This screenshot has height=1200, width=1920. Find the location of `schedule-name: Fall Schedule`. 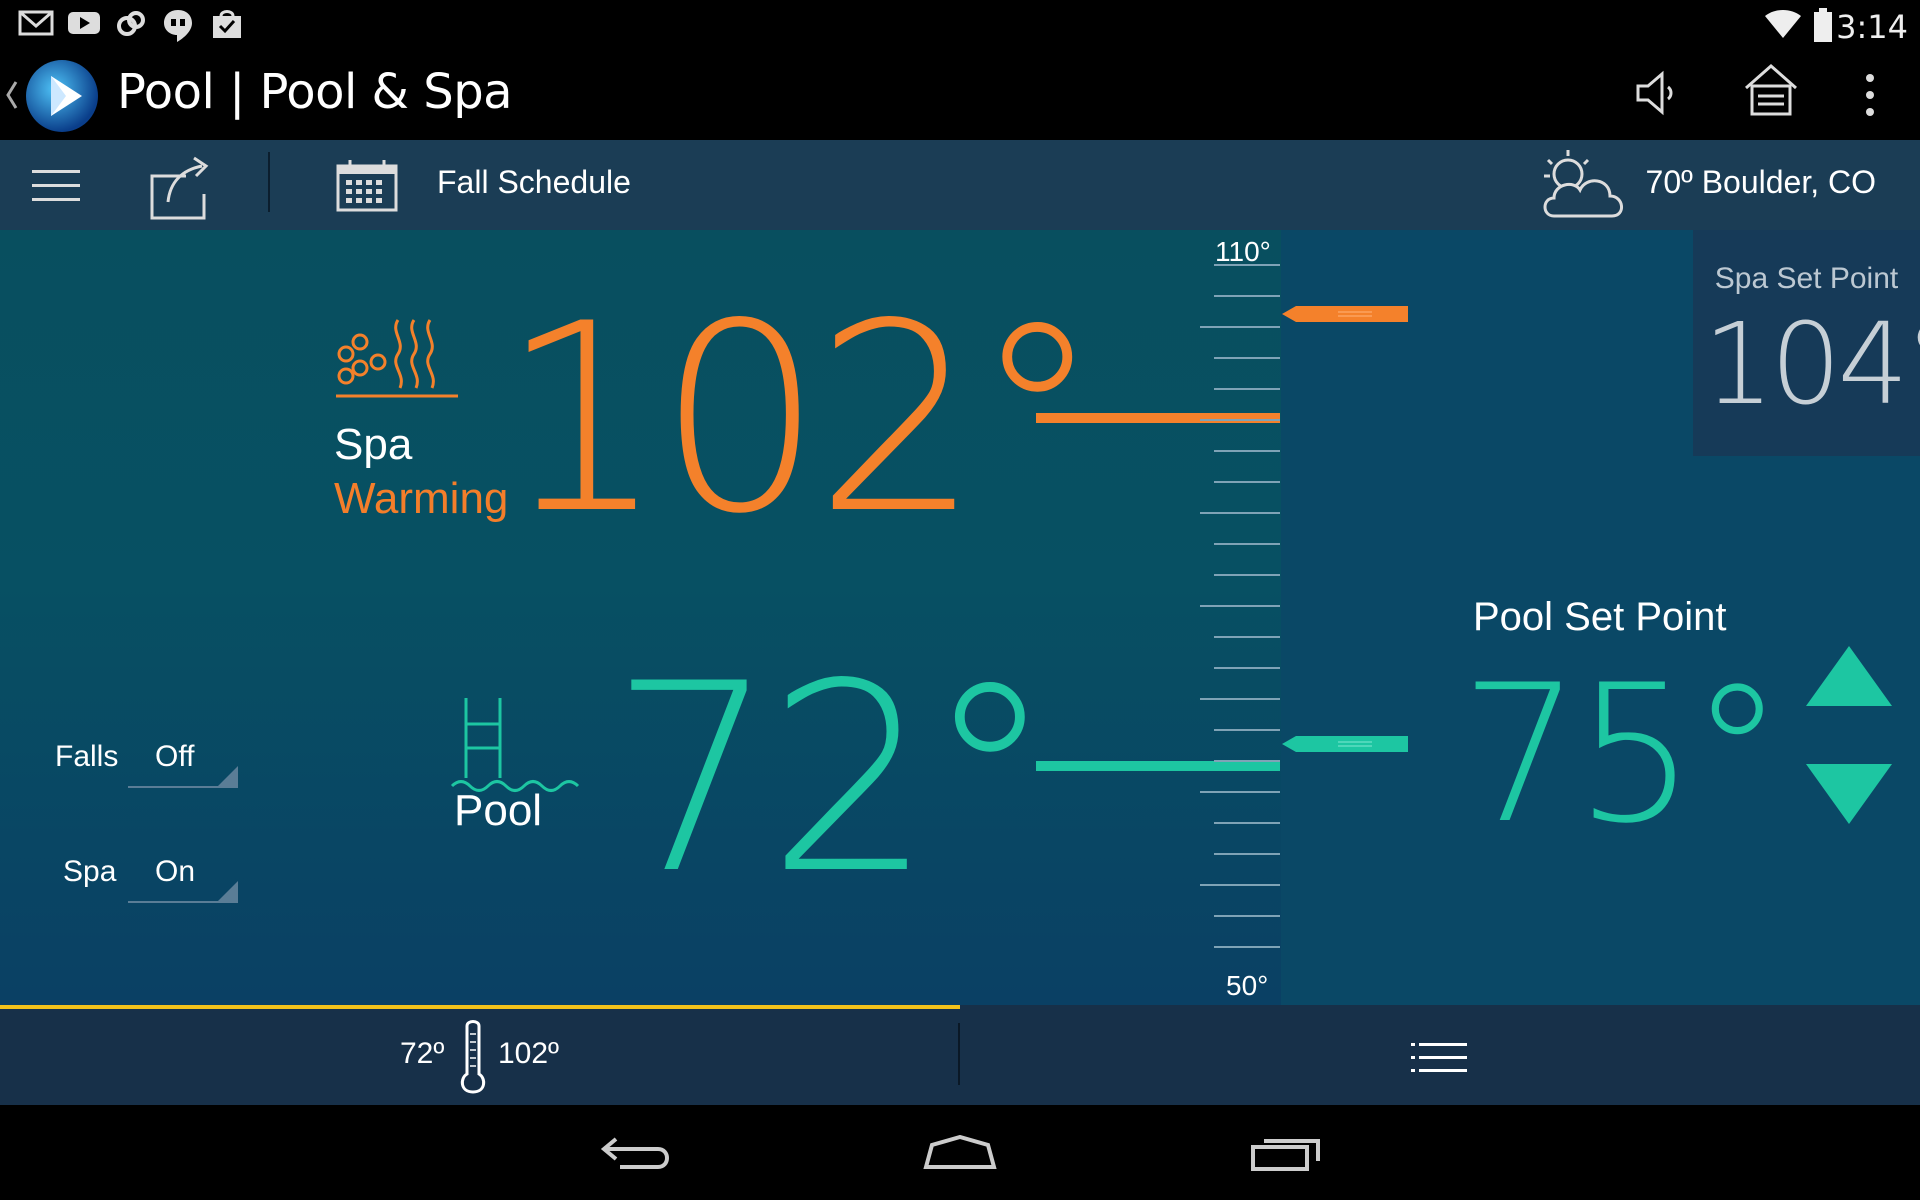

schedule-name: Fall Schedule is located at coordinates (534, 182).